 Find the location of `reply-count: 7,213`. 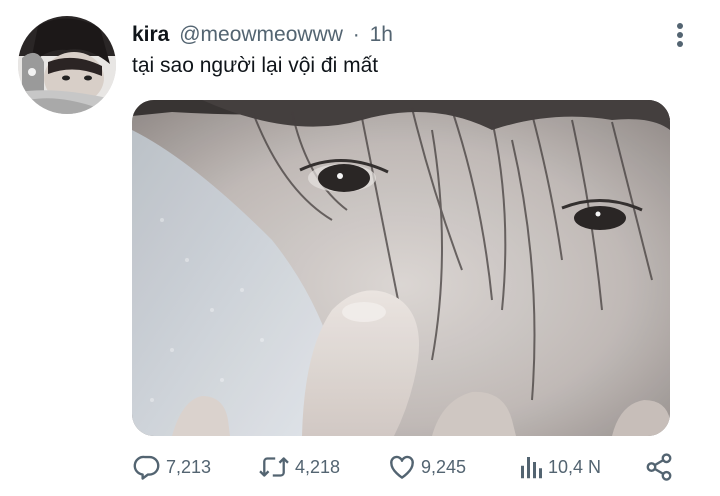

reply-count: 7,213 is located at coordinates (189, 466).